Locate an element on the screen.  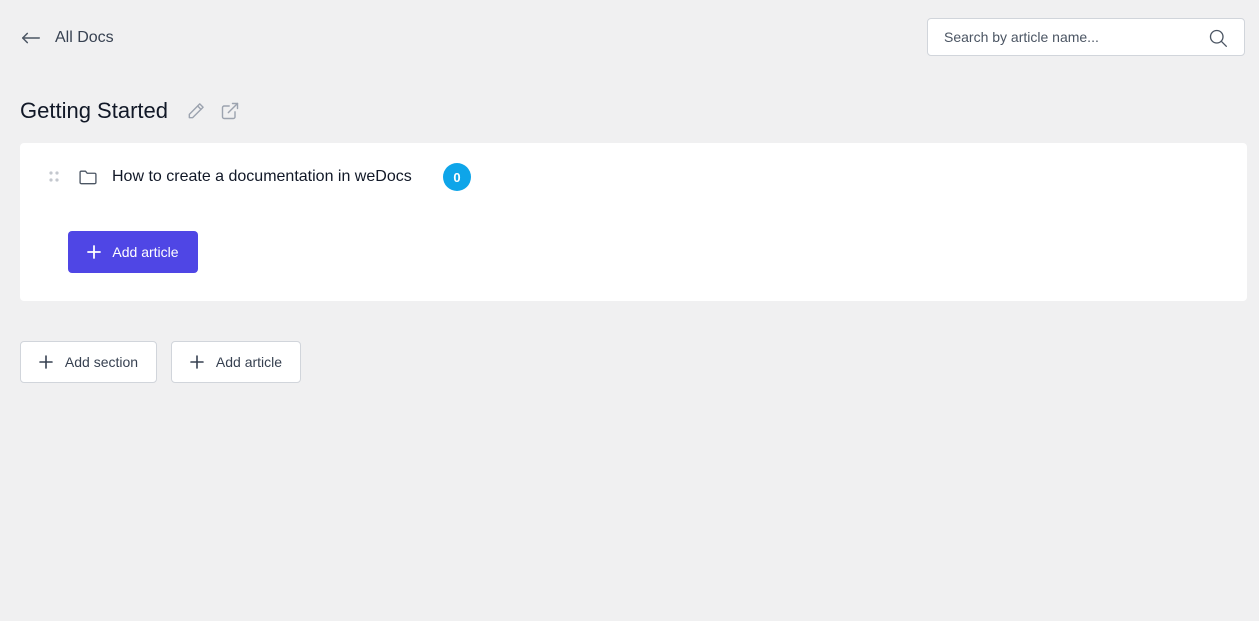
all-docs-back-link: All Docs is located at coordinates (67, 38).